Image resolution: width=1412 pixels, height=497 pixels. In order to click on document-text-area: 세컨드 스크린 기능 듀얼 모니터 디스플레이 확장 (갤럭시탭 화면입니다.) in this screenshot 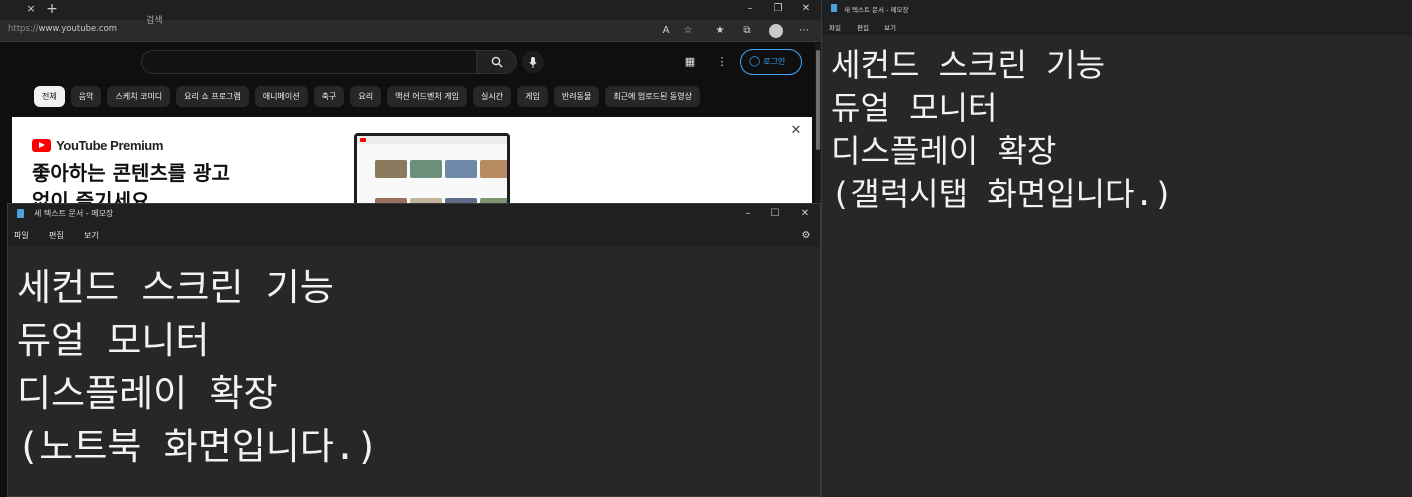, I will do `click(1116, 130)`.